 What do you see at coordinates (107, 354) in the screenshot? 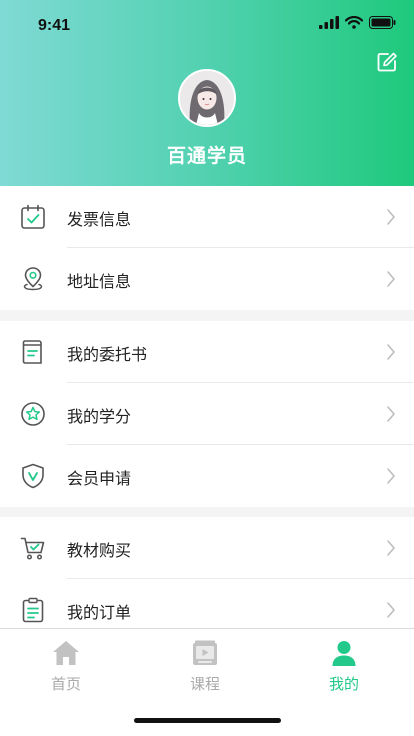
I see `menu-item-label: 我的委托书` at bounding box center [107, 354].